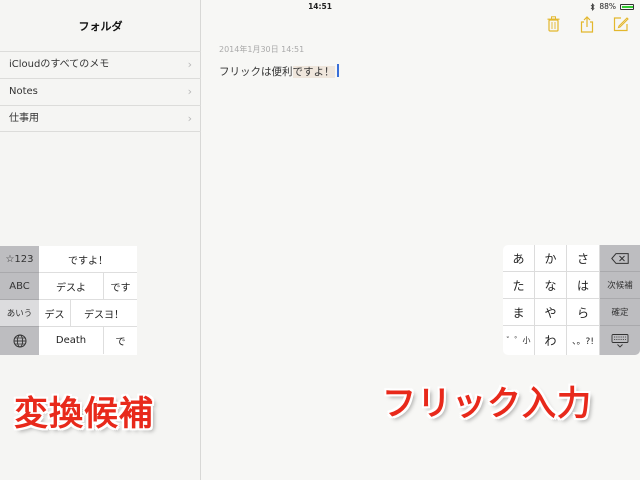  Describe the element at coordinates (607, 6) in the screenshot. I see `battery-percent: 88%` at that location.